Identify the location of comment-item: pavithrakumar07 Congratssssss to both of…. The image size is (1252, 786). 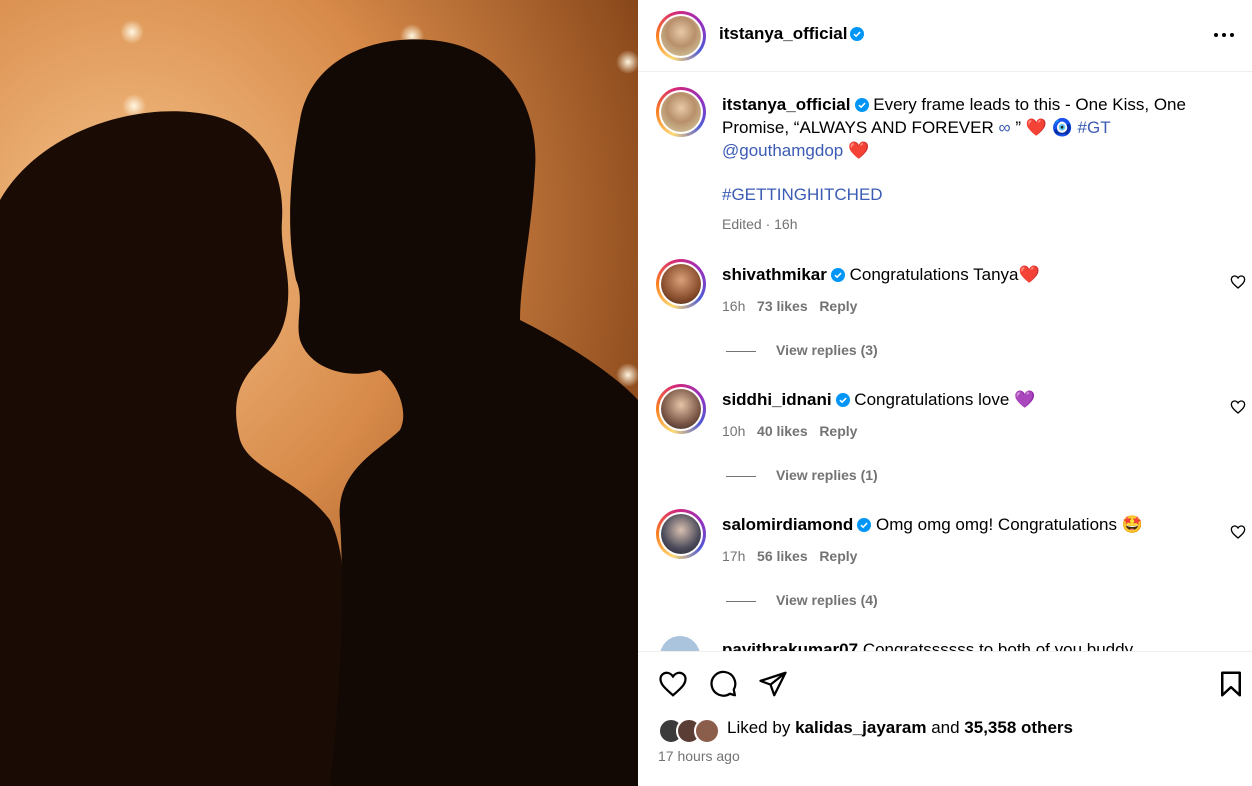
(945, 640).